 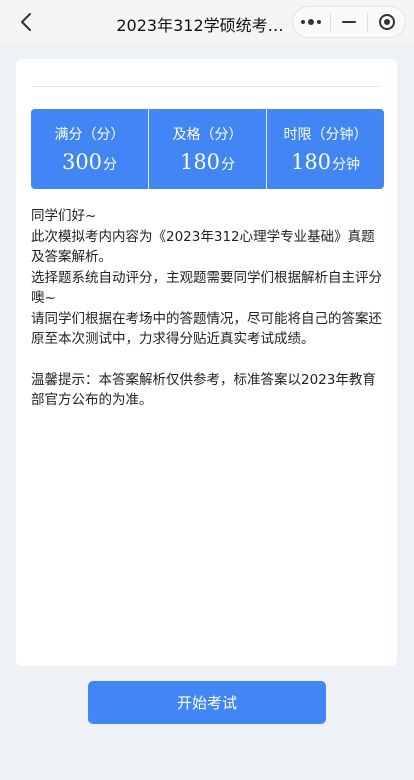 I want to click on stat-label: 满分（分）, so click(x=89, y=135).